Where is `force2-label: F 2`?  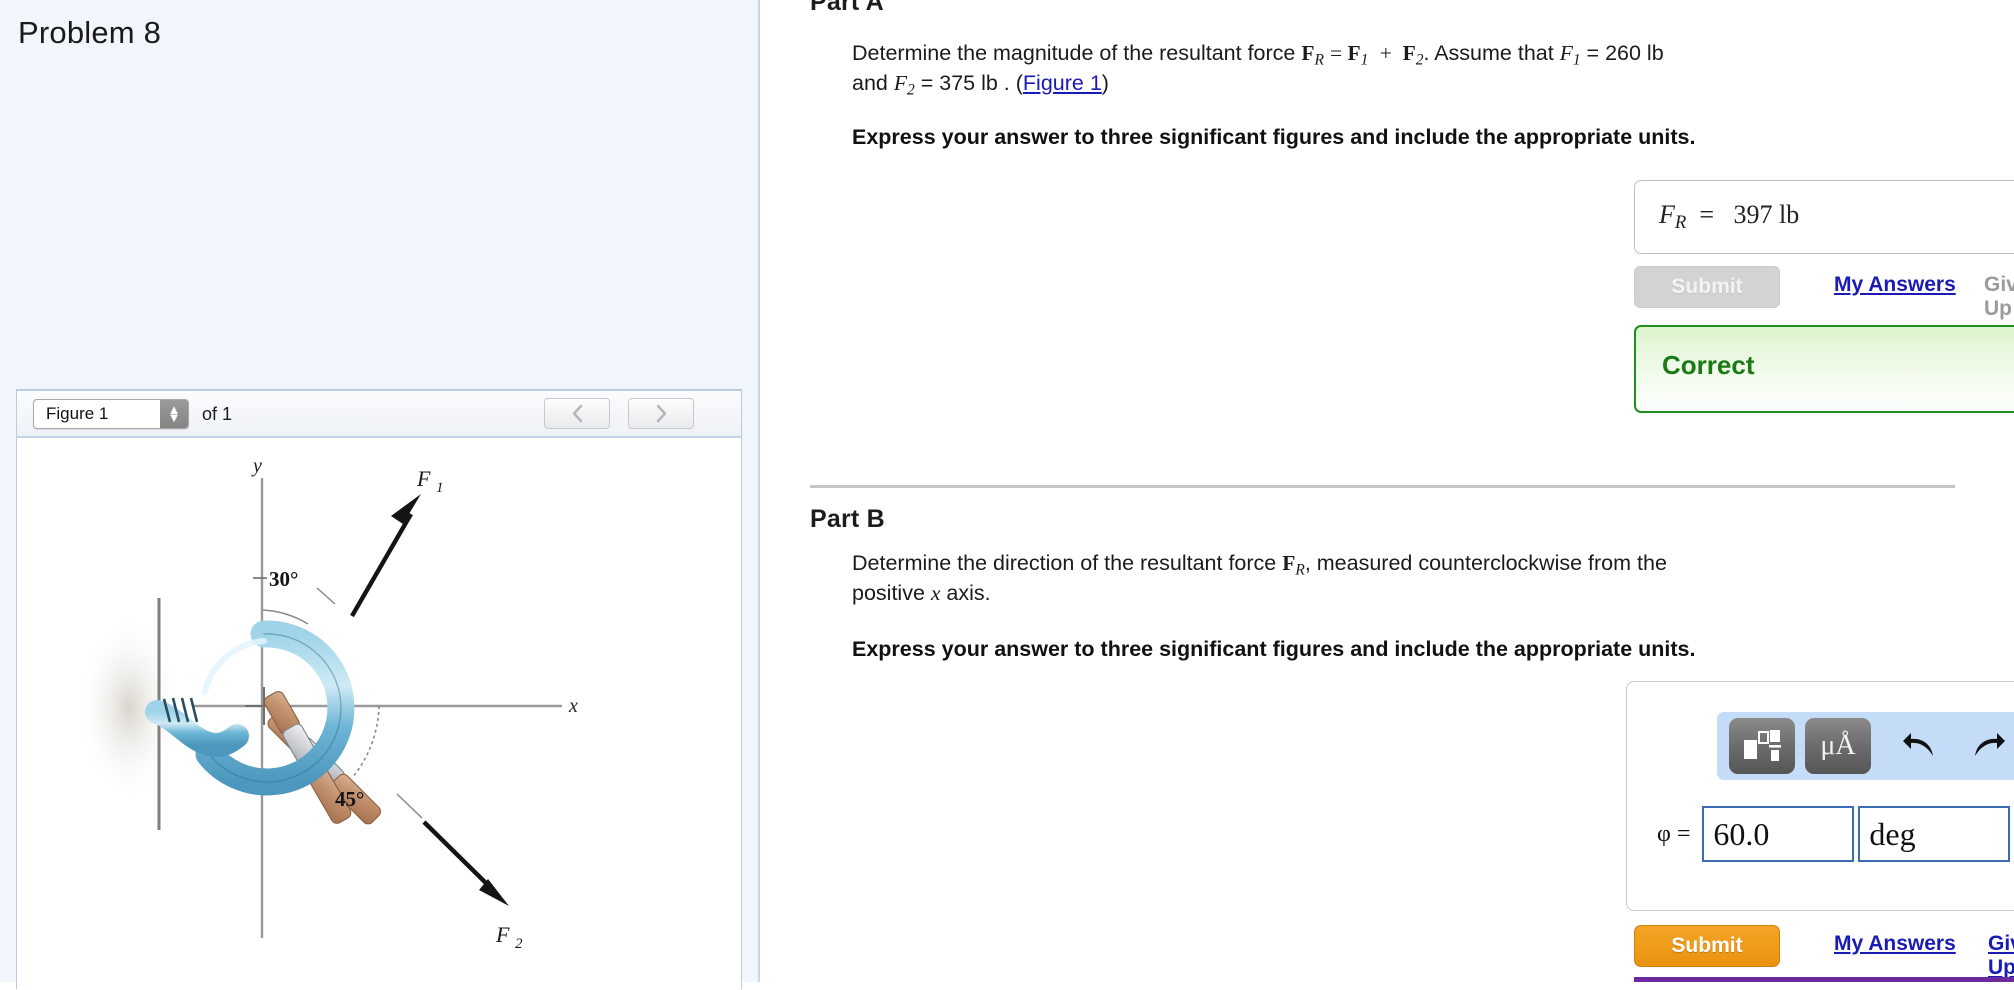
force2-label: F 2 is located at coordinates (509, 937).